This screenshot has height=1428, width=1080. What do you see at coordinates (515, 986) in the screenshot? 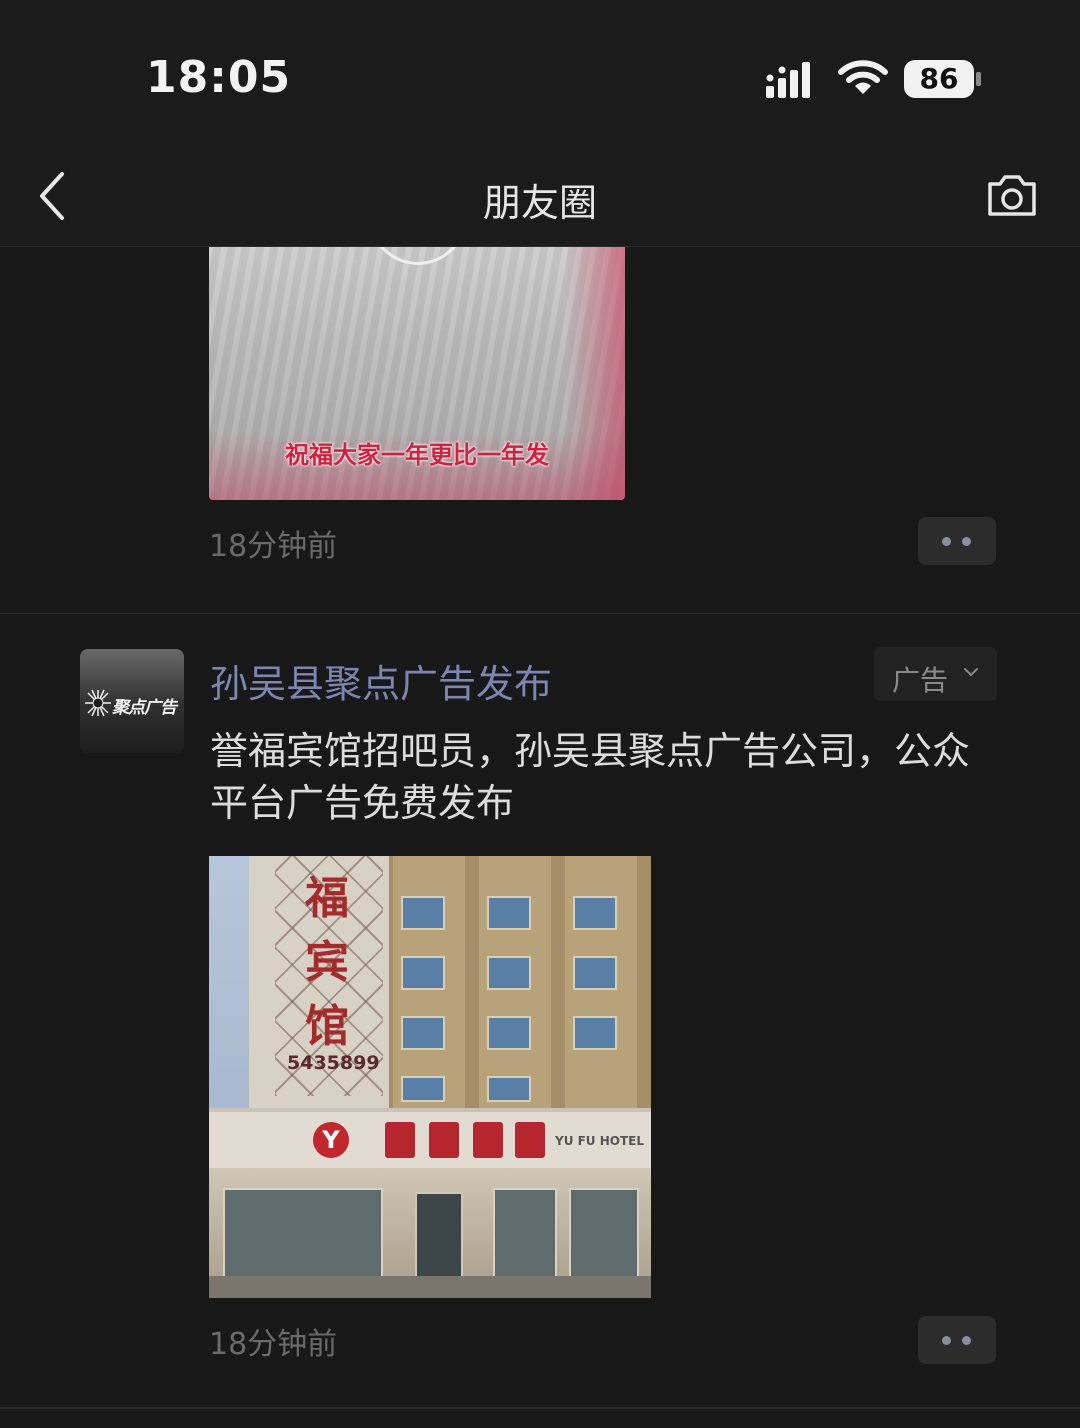
I see `image-building` at bounding box center [515, 986].